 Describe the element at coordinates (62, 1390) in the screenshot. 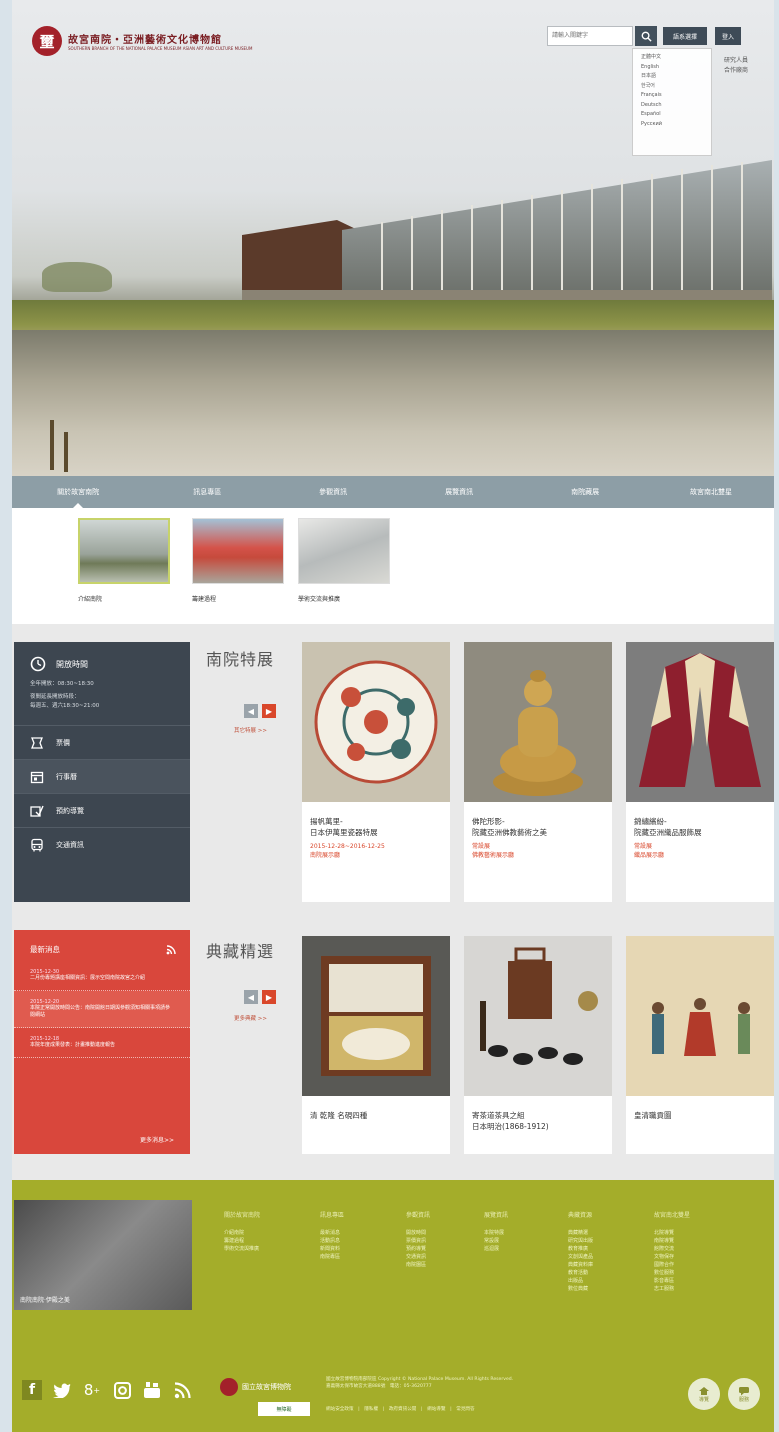

I see `twitter-icon` at that location.